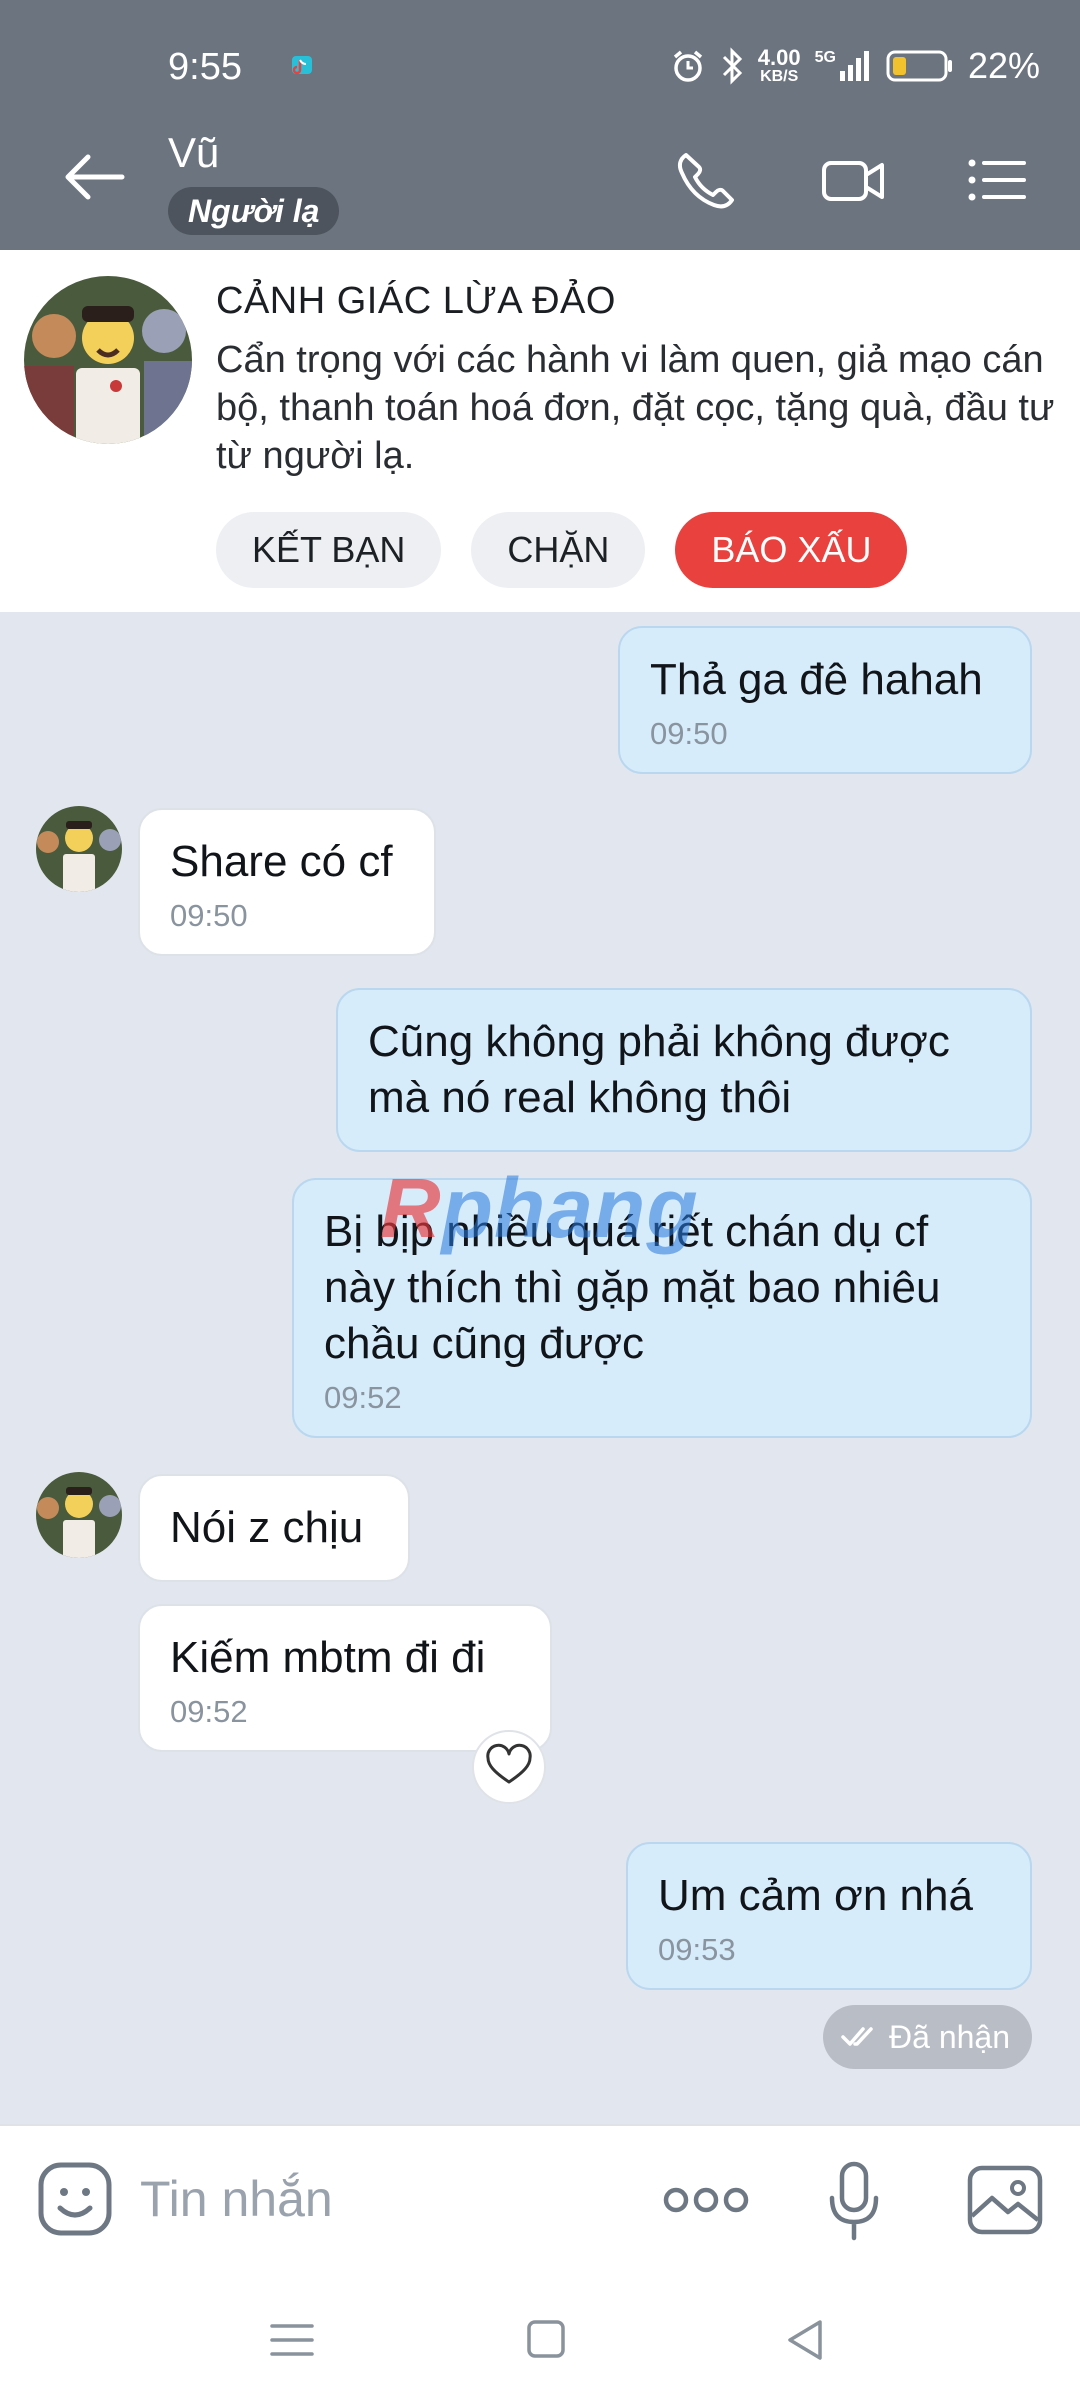 This screenshot has width=1080, height=2400. I want to click on back-arrow-icon, so click(95, 177).